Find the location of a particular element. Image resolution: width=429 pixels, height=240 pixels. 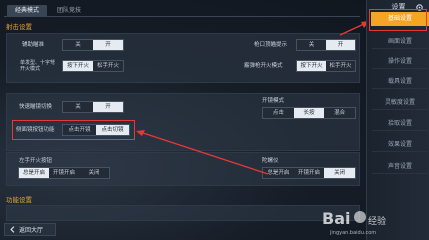

section-title-fire: 射击设置 is located at coordinates (19, 27).